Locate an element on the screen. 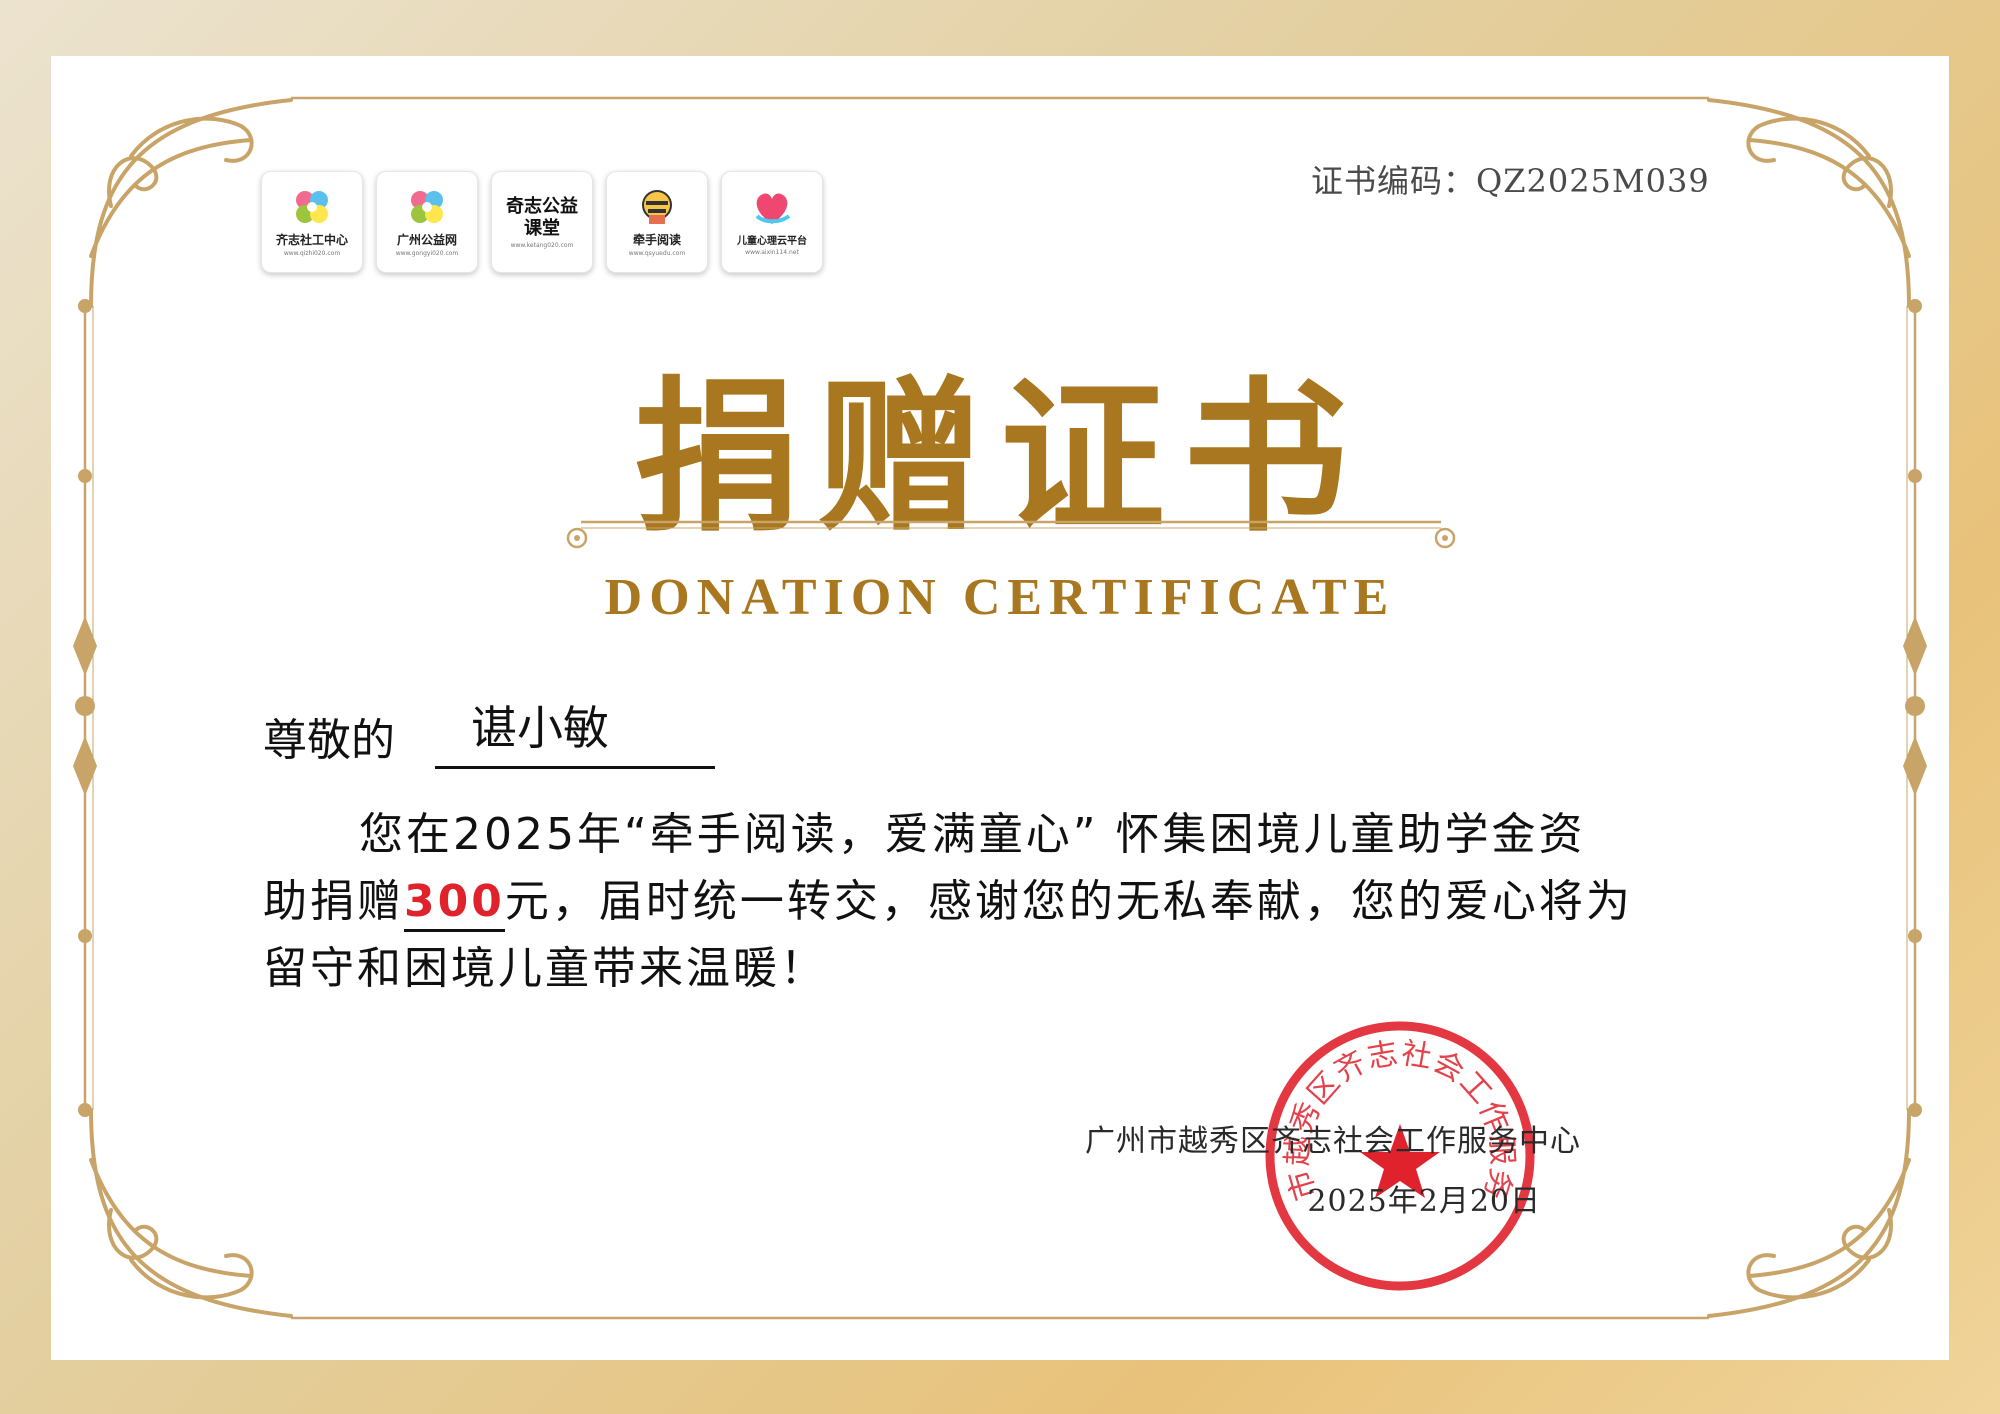 This screenshot has height=1414, width=2000. salutation: 尊敬的 is located at coordinates (329, 740).